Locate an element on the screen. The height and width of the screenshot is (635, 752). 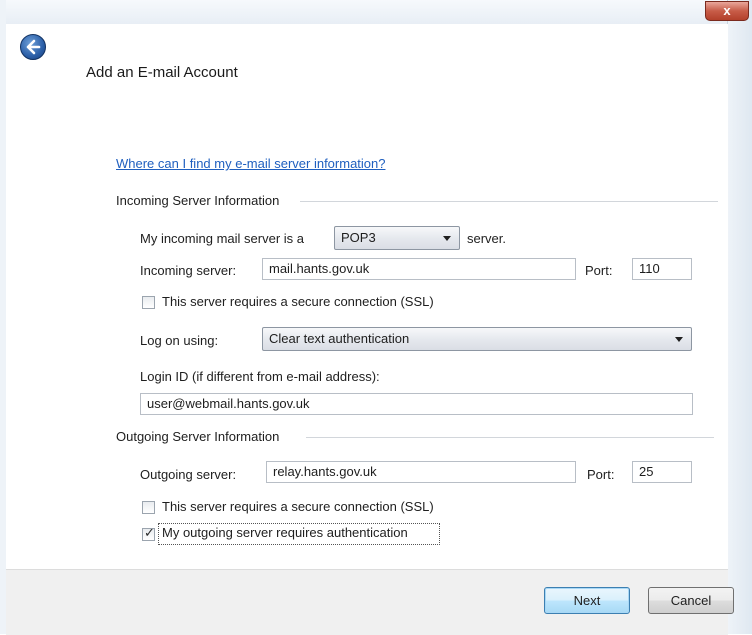
outgoing-ssl-checkbox is located at coordinates (148, 507).